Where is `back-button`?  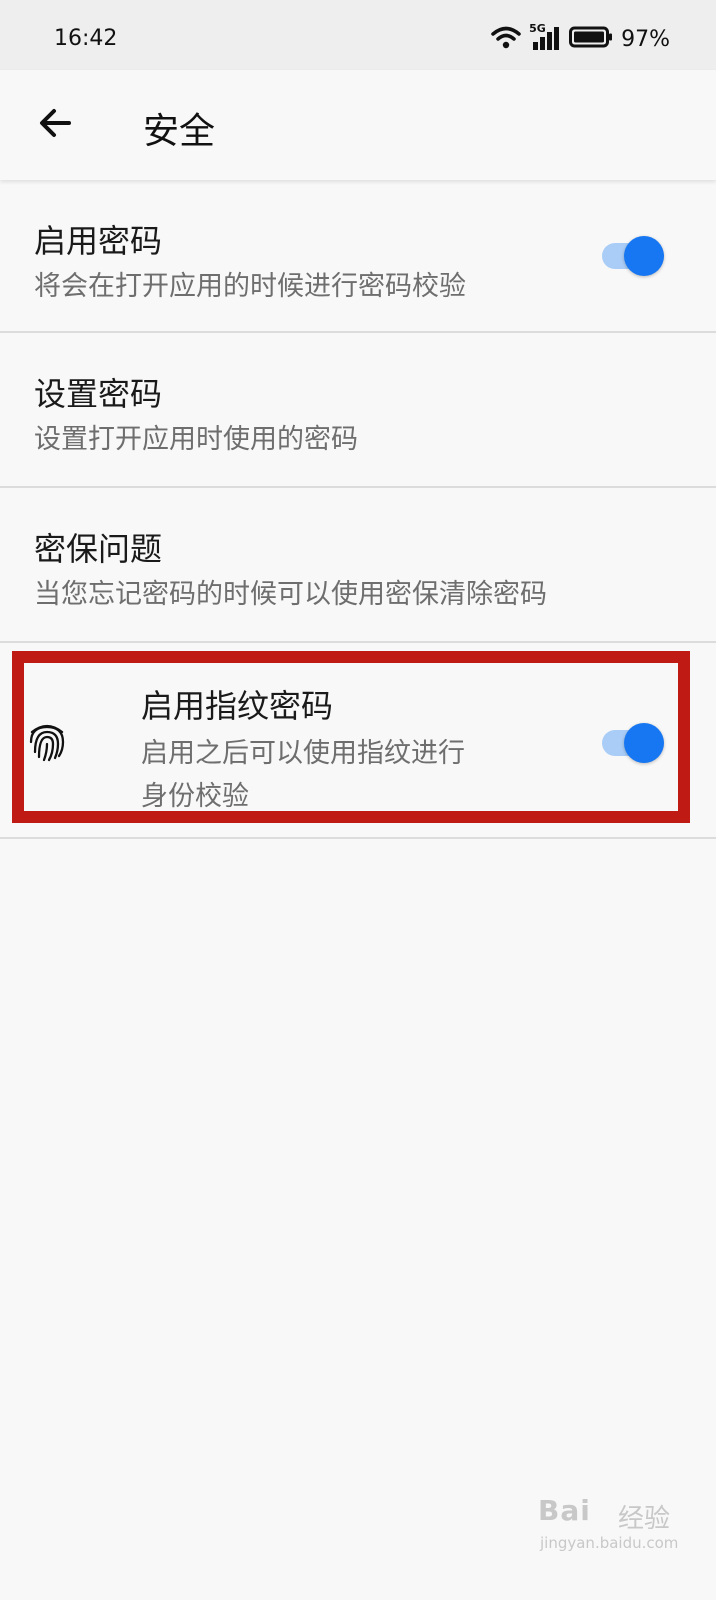 back-button is located at coordinates (55, 125).